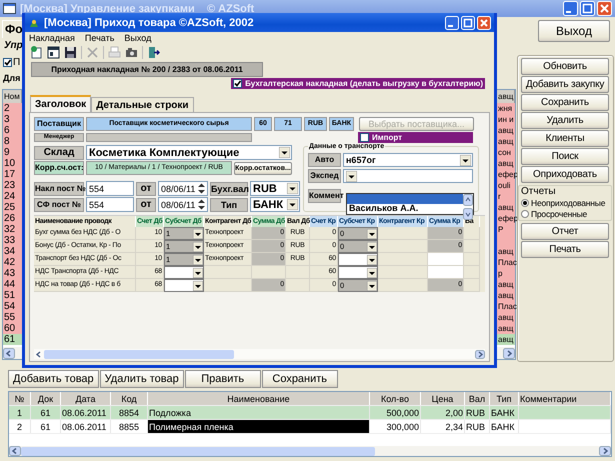 This screenshot has width=615, height=461. Describe the element at coordinates (504, 398) in the screenshot. I see `column-header: Тип` at that location.